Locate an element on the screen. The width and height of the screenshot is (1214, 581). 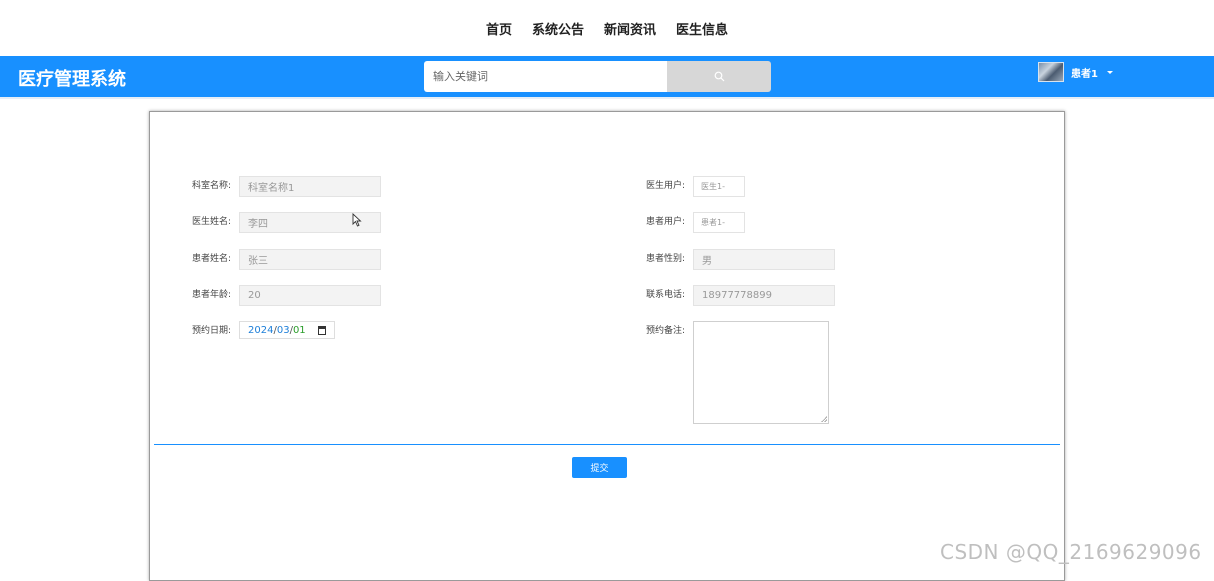
calendar-icon is located at coordinates (321, 330).